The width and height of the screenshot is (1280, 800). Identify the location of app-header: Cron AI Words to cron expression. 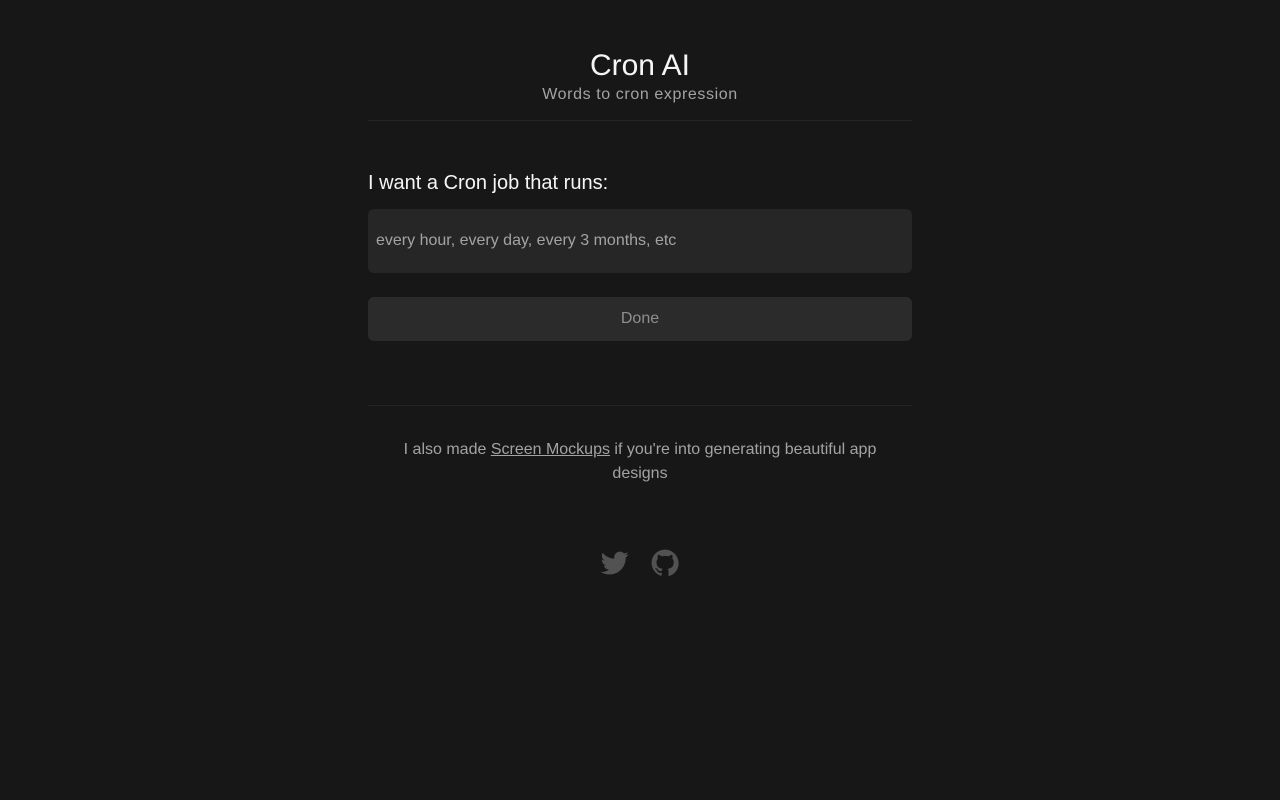
(640, 60).